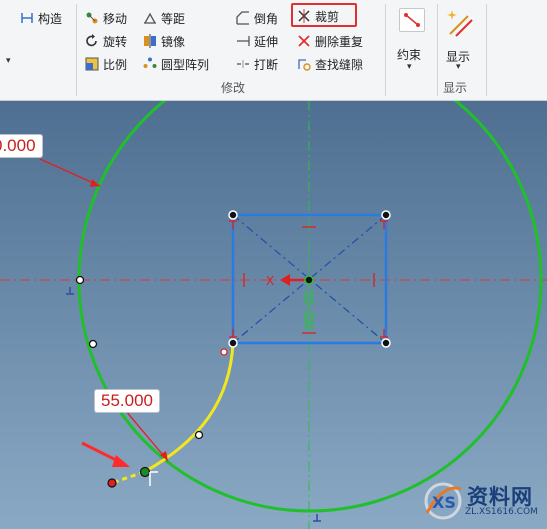 This screenshot has width=547, height=529. I want to click on extend-icon, so click(243, 41).